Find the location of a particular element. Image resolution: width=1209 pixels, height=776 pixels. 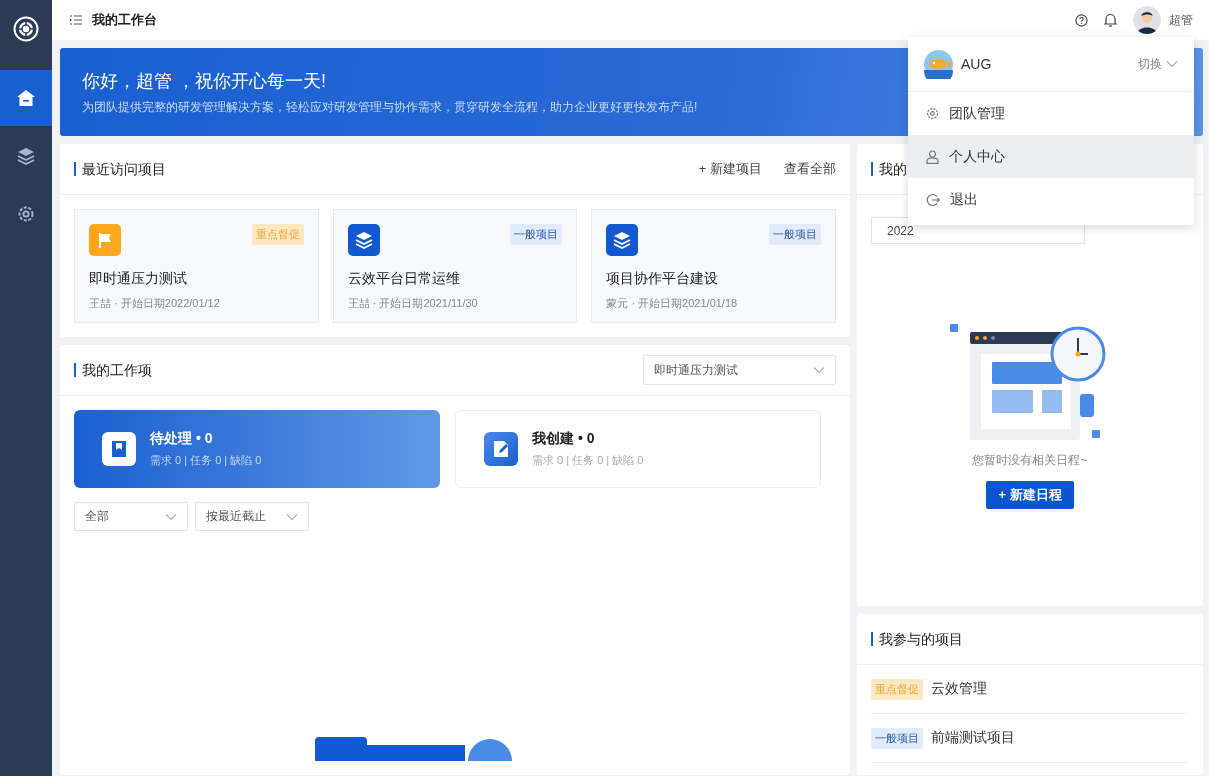

card-title: 我的工作项 is located at coordinates (113, 370).